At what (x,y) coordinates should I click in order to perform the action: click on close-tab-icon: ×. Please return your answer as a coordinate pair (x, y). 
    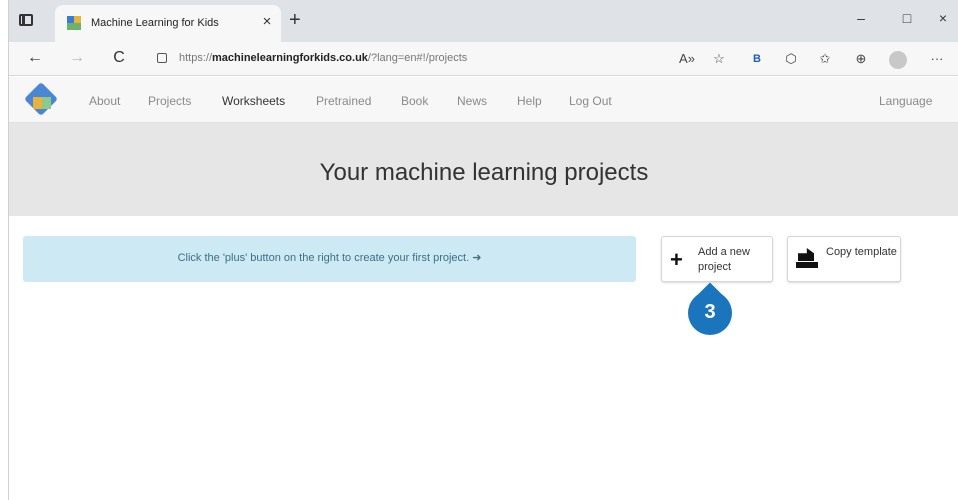
    Looking at the image, I should click on (267, 21).